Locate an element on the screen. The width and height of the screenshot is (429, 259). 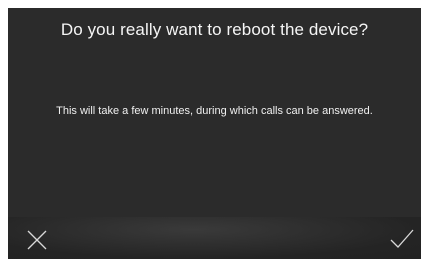
cancel-button is located at coordinates (37, 240).